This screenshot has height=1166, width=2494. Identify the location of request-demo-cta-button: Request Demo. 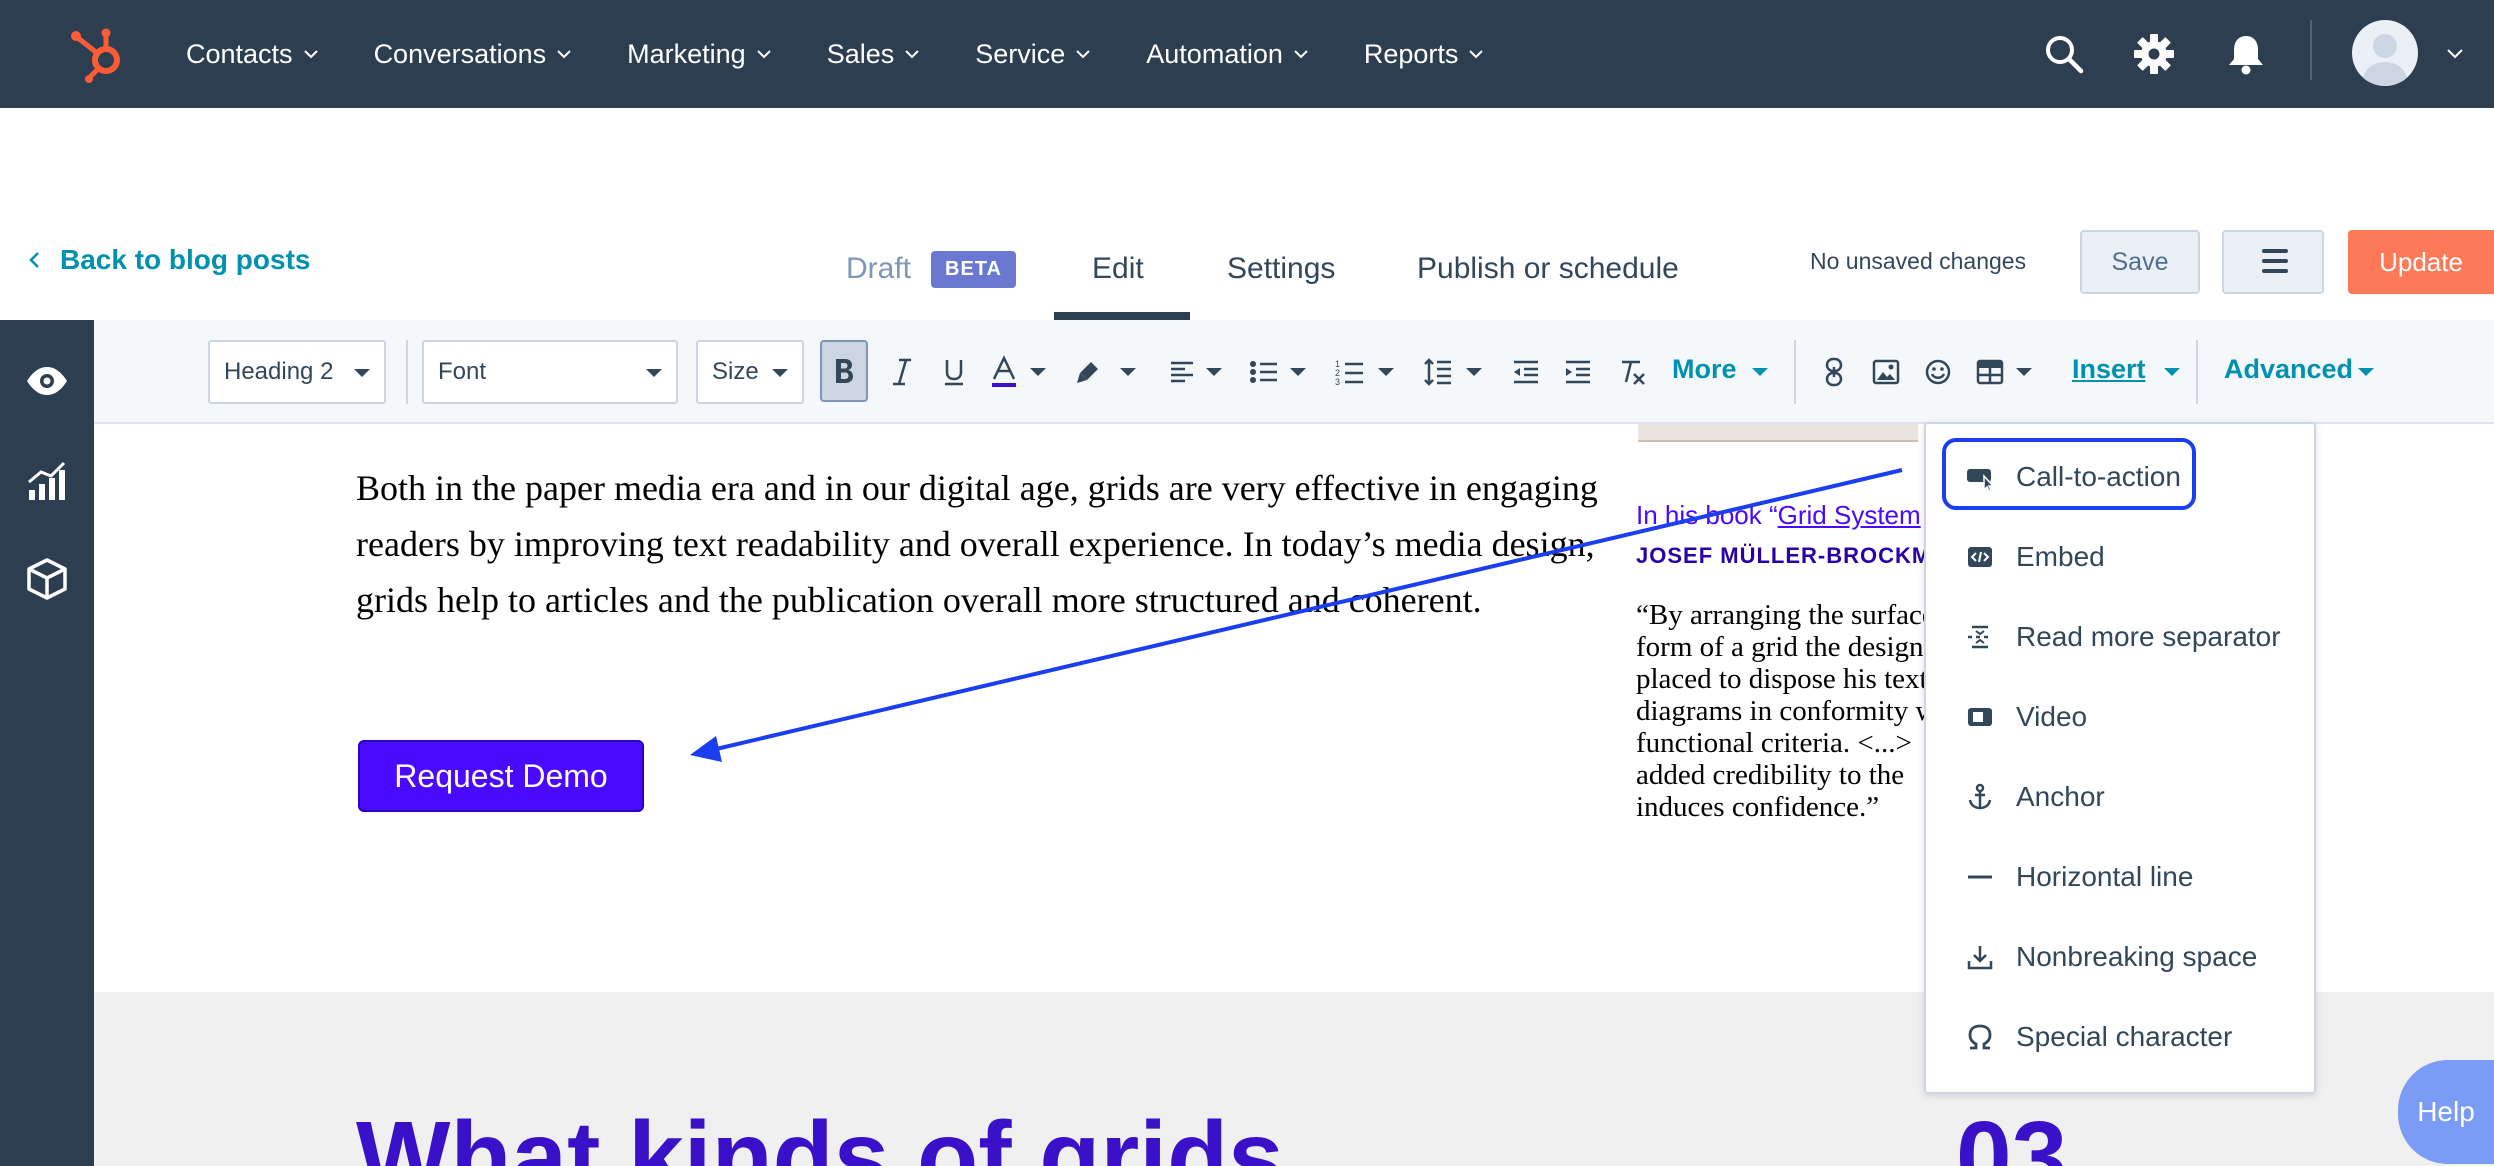
(501, 776).